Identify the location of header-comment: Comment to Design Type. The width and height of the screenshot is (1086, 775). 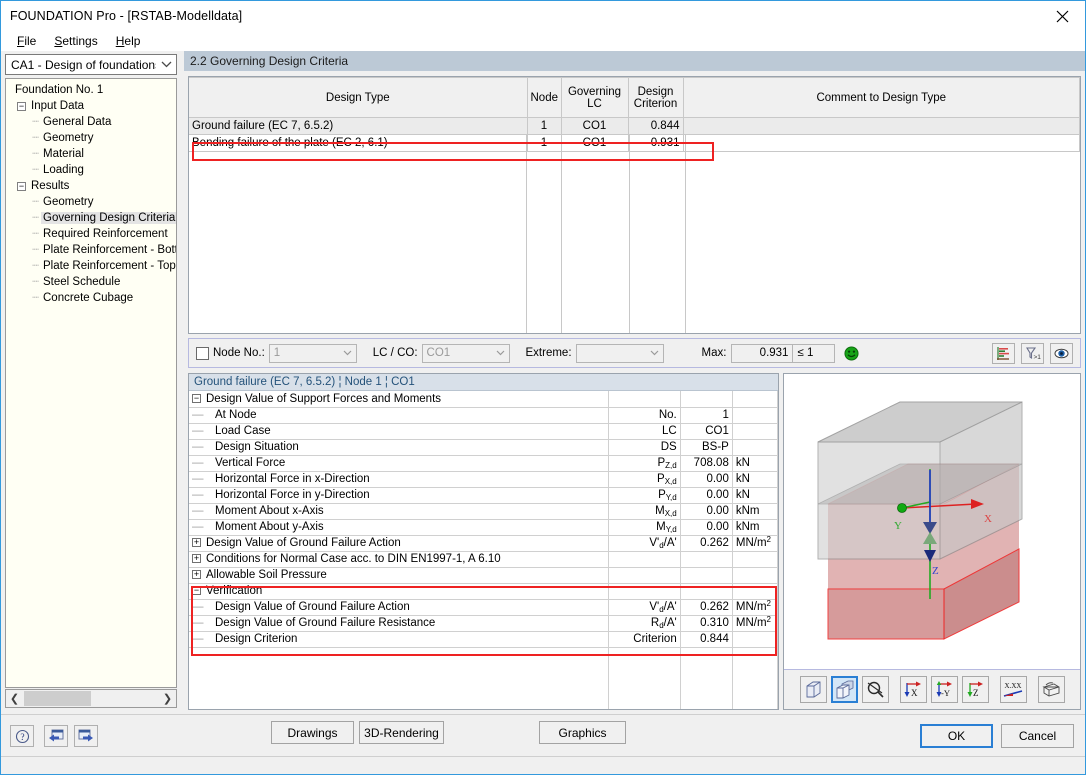
(881, 97).